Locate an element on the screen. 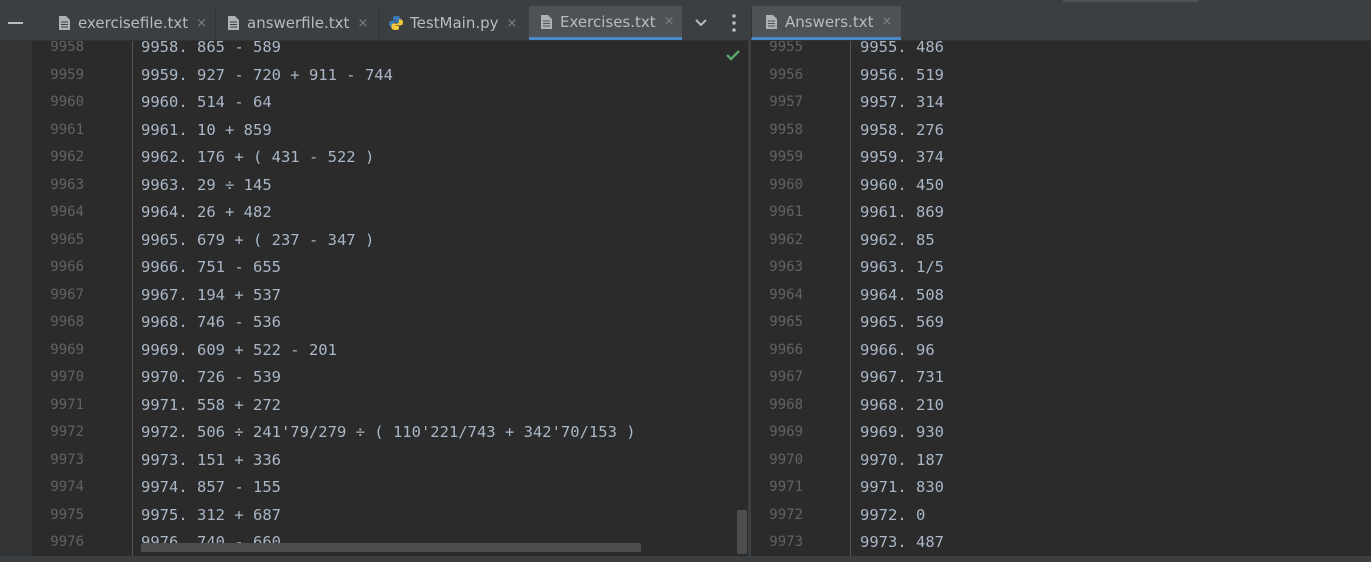 The image size is (1371, 562). more-options-button is located at coordinates (734, 23).